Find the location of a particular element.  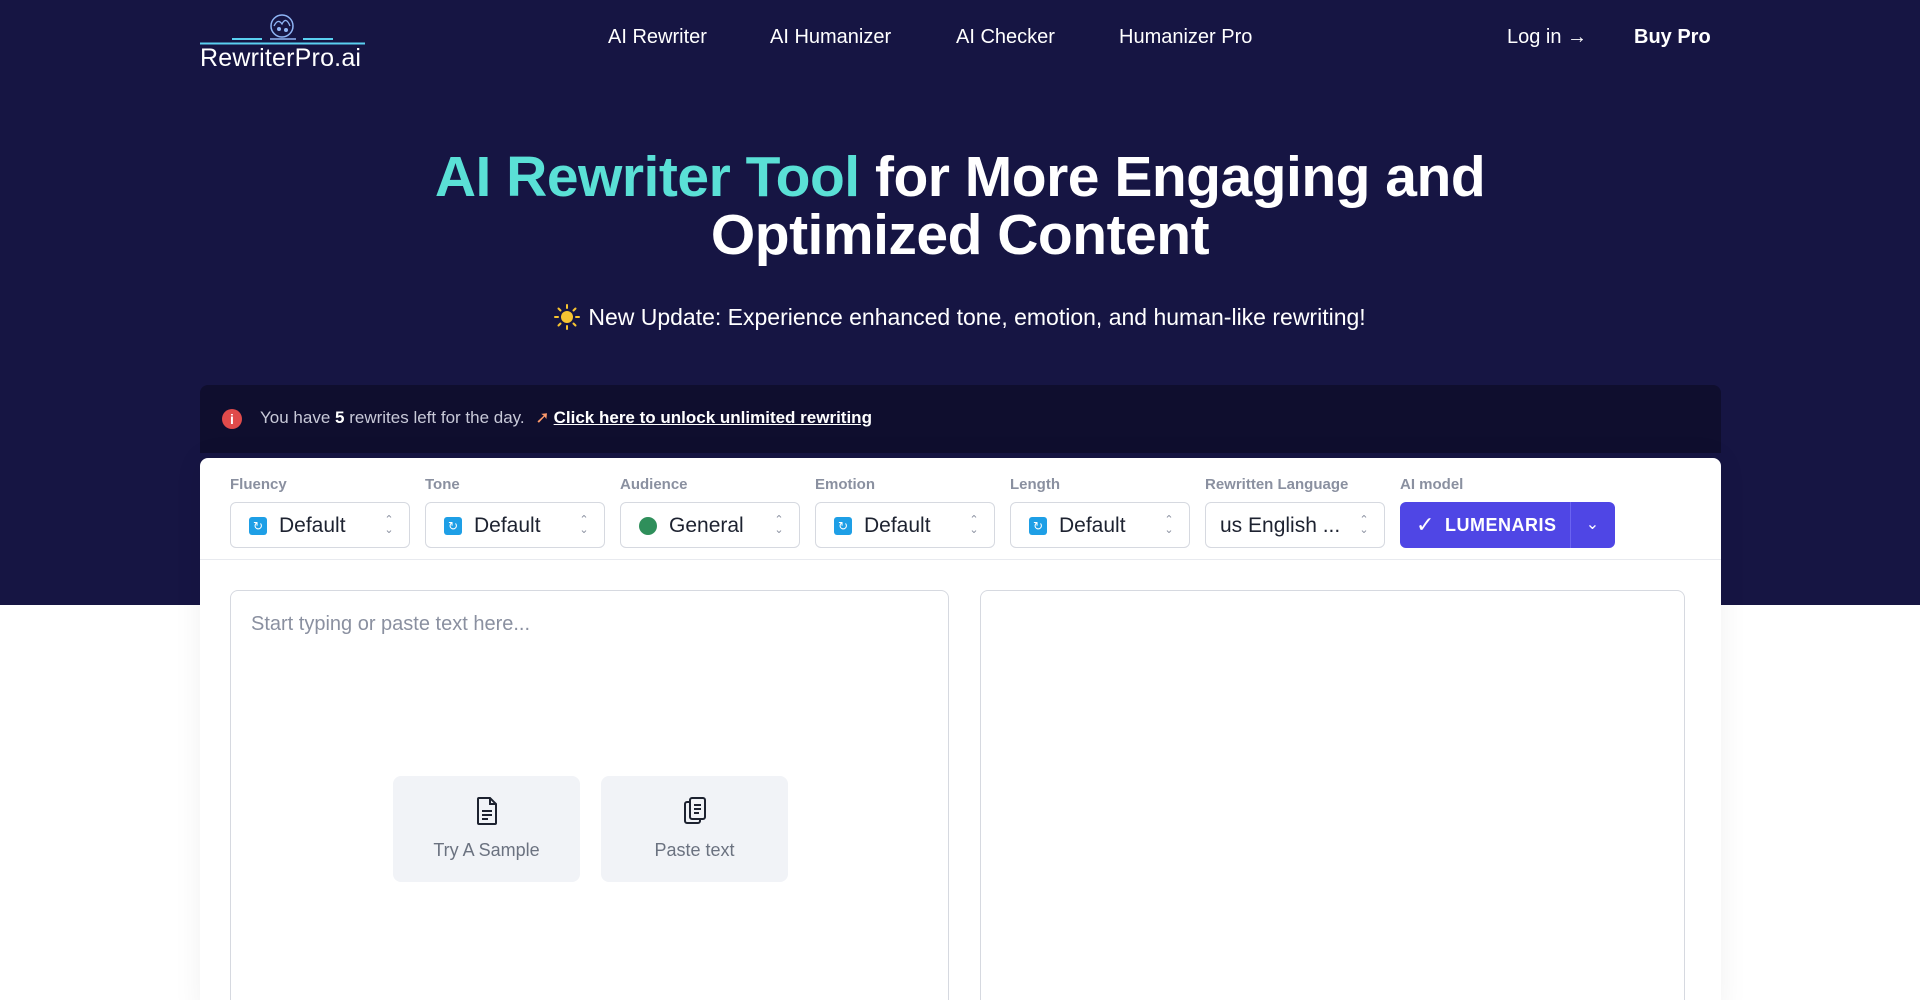

info-icon: i is located at coordinates (232, 419).